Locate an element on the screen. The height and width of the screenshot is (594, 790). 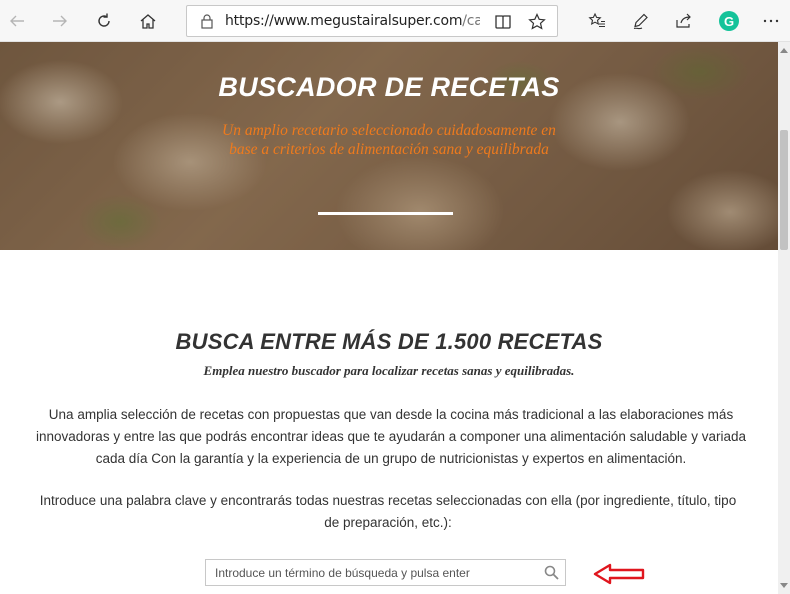
reading-view-icon is located at coordinates (503, 22).